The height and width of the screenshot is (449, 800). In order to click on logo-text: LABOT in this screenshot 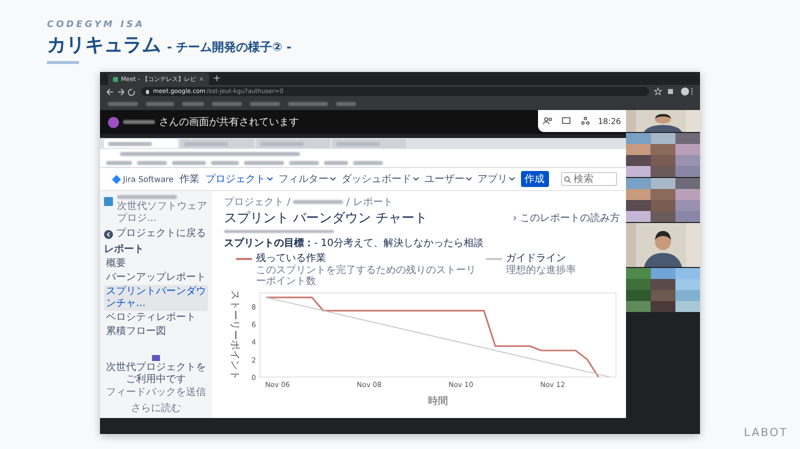, I will do `click(766, 432)`.